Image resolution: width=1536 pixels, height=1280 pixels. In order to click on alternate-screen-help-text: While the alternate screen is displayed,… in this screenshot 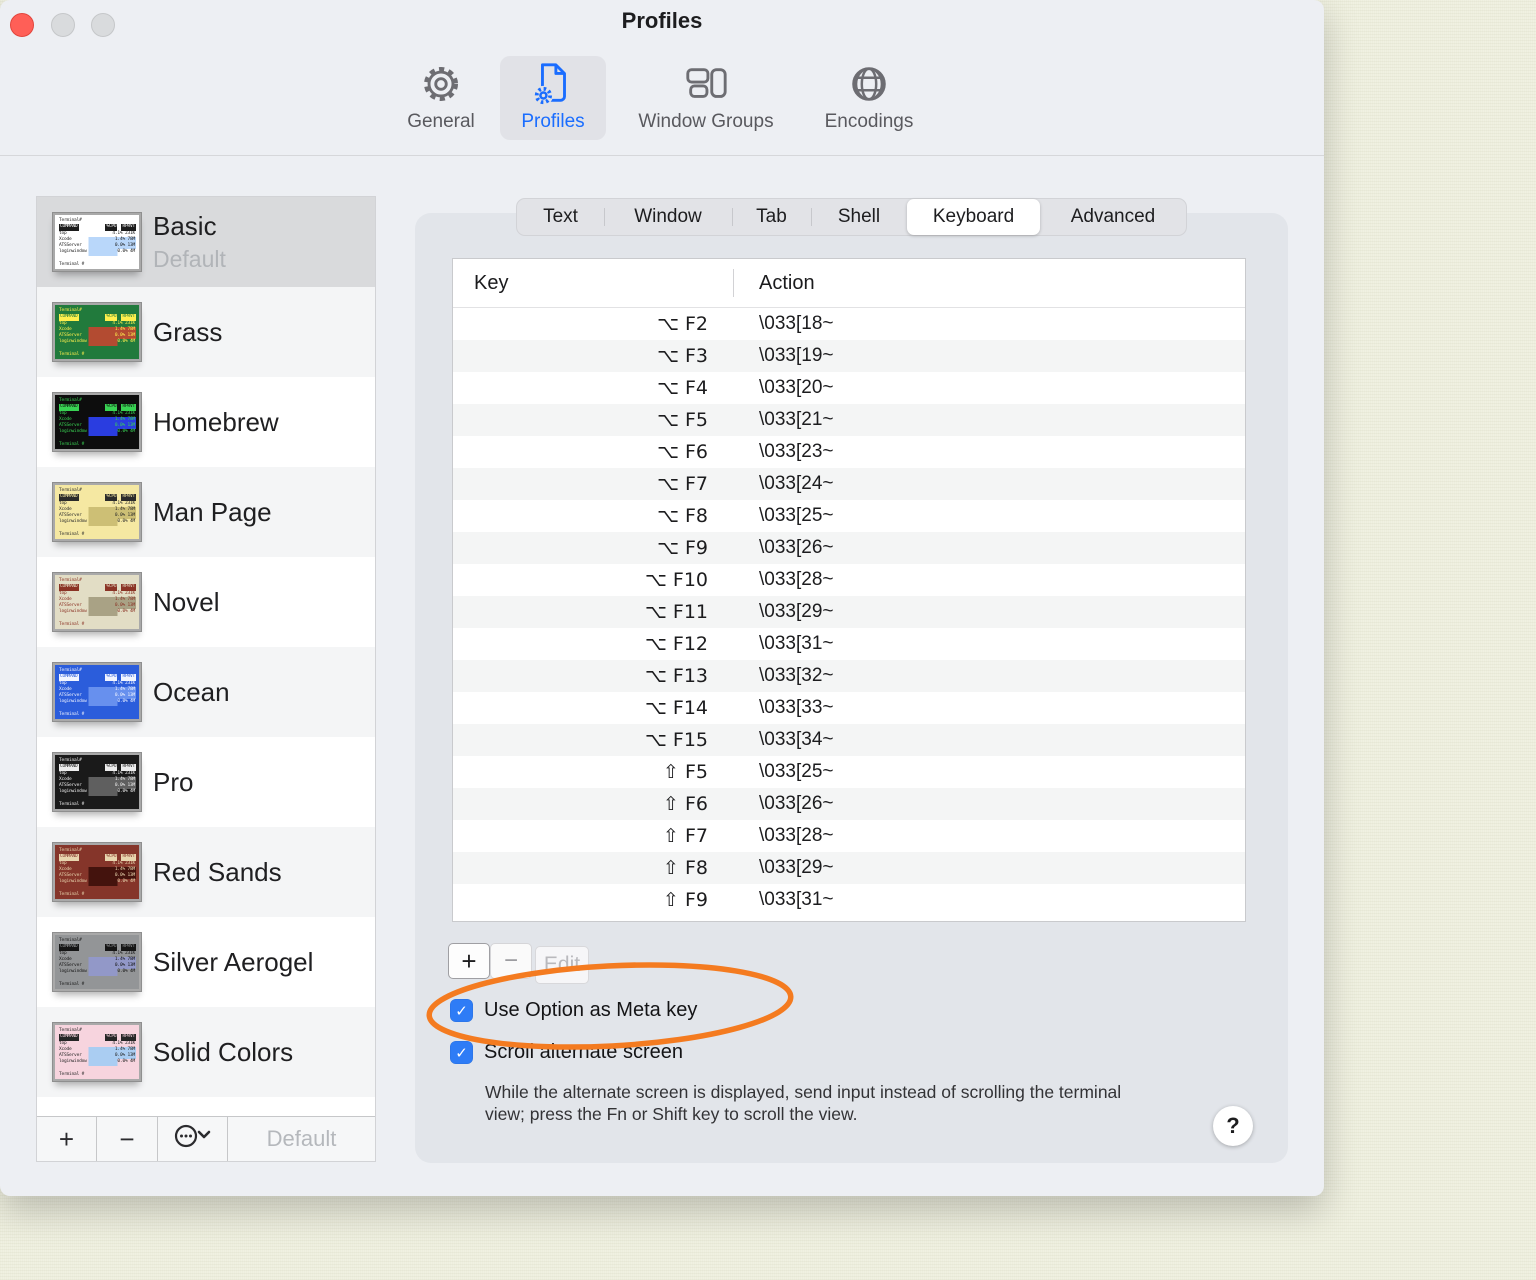, I will do `click(803, 1103)`.